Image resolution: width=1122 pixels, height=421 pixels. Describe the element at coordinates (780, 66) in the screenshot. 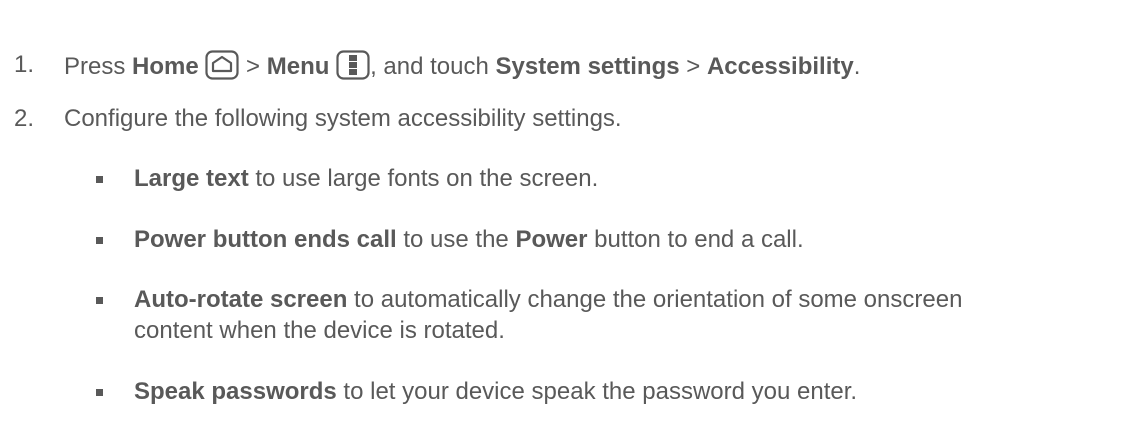

I see `accessibility-label: Accessibility` at that location.